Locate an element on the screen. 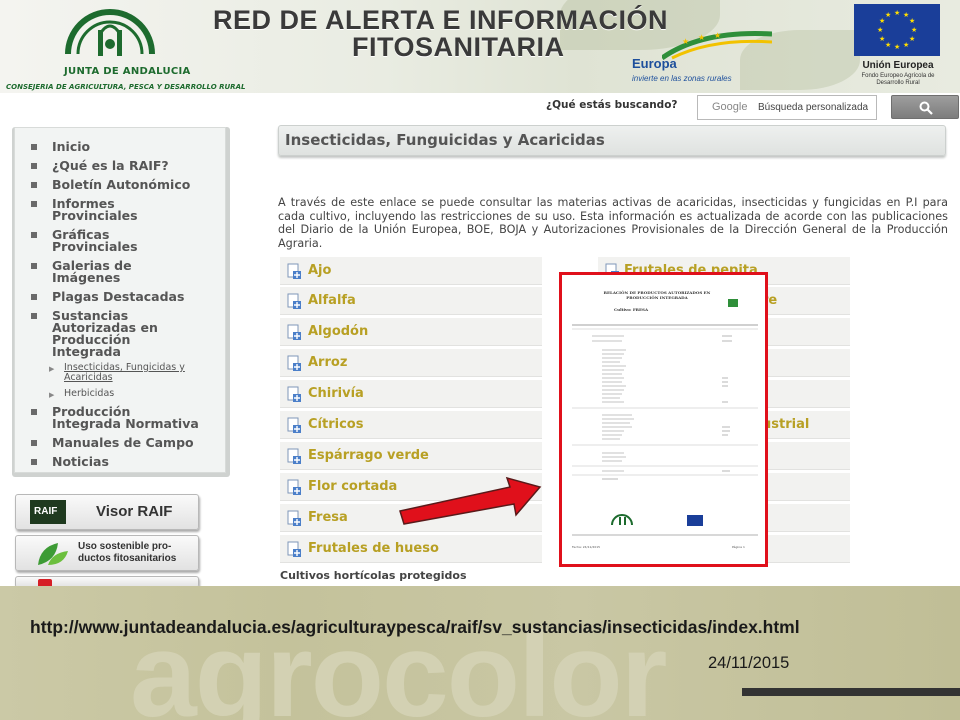 This screenshot has height=720, width=960. stars-swoosh-icon: ★ ★ ★ is located at coordinates (717, 45).